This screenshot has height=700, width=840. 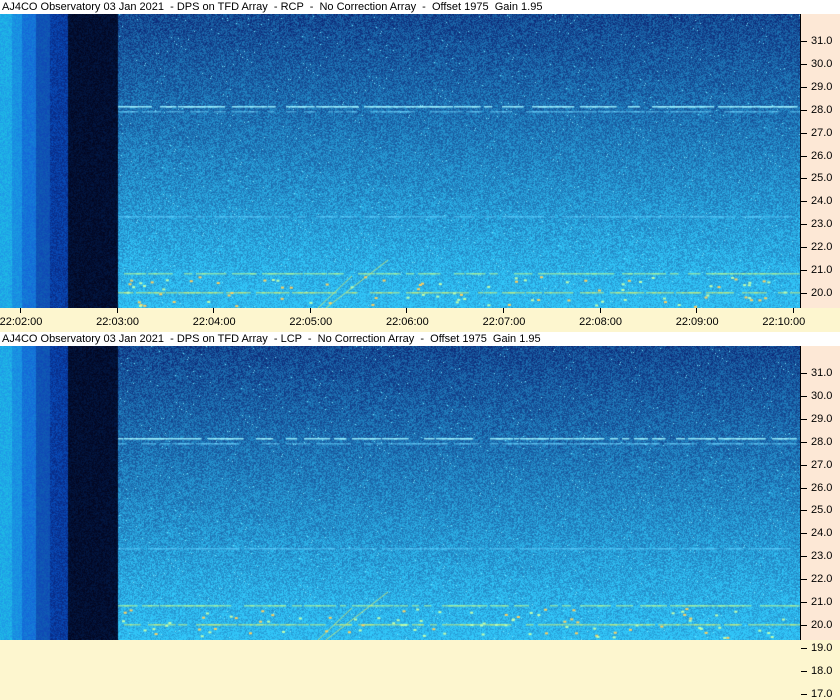 I want to click on x-tick-label: 22:04:00, so click(x=214, y=322).